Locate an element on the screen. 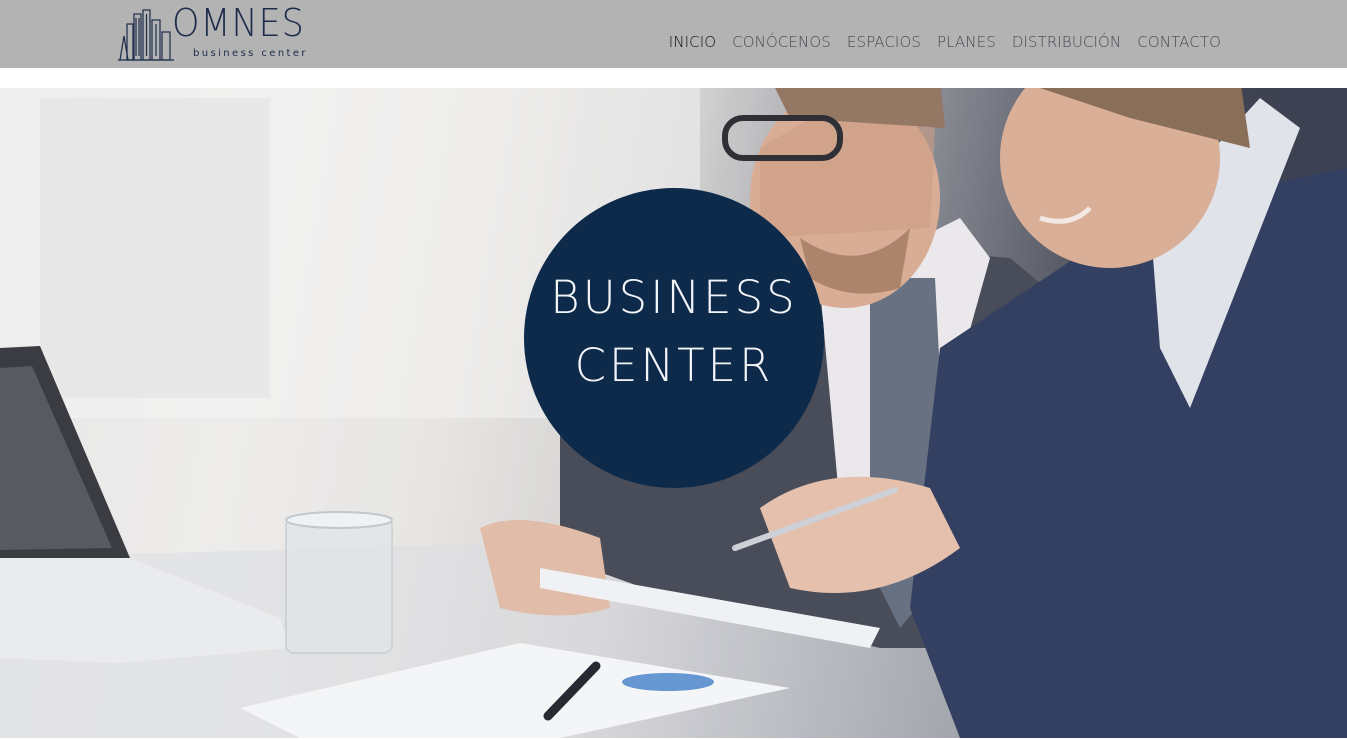 The width and height of the screenshot is (1347, 739). nav-item-conocenos: CONÓCENOS is located at coordinates (781, 42).